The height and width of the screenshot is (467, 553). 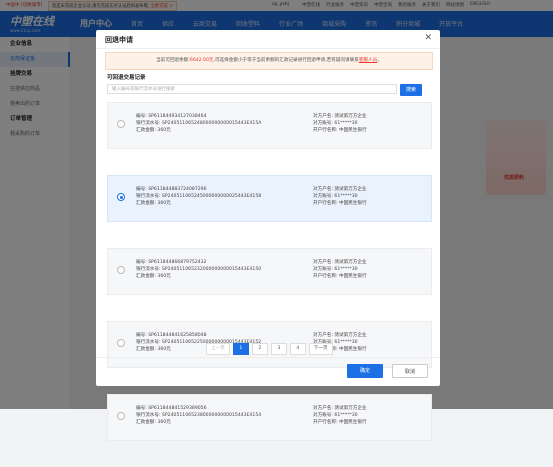 What do you see at coordinates (201, 60) in the screenshot?
I see `available-balance: 6642.00元` at bounding box center [201, 60].